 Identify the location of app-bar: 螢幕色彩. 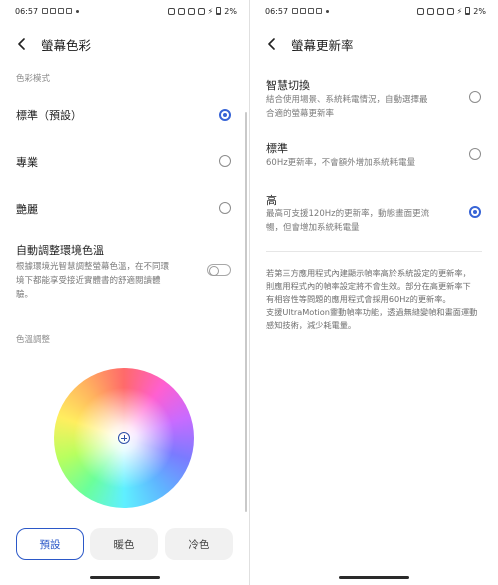
(124, 44).